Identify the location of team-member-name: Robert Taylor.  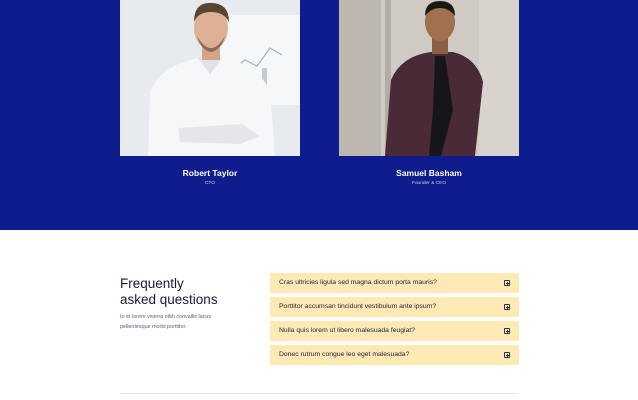
(210, 173).